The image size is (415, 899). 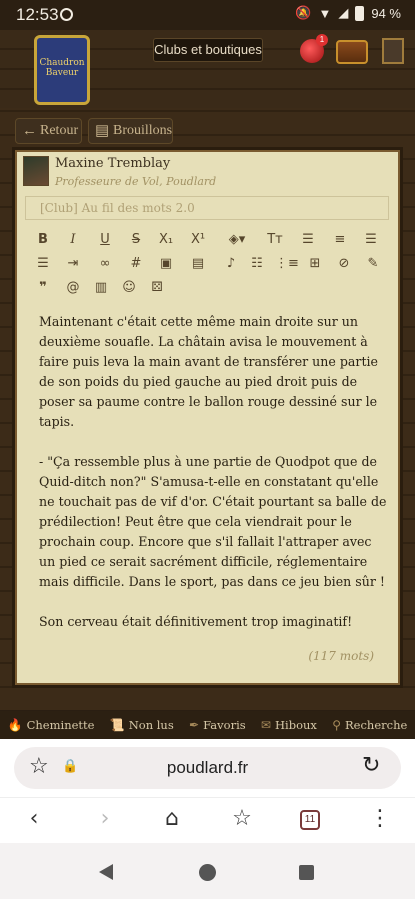 I want to click on browser-url-bar: ☆ 🔒 poudlard.fr ↻, so click(x=207, y=768).